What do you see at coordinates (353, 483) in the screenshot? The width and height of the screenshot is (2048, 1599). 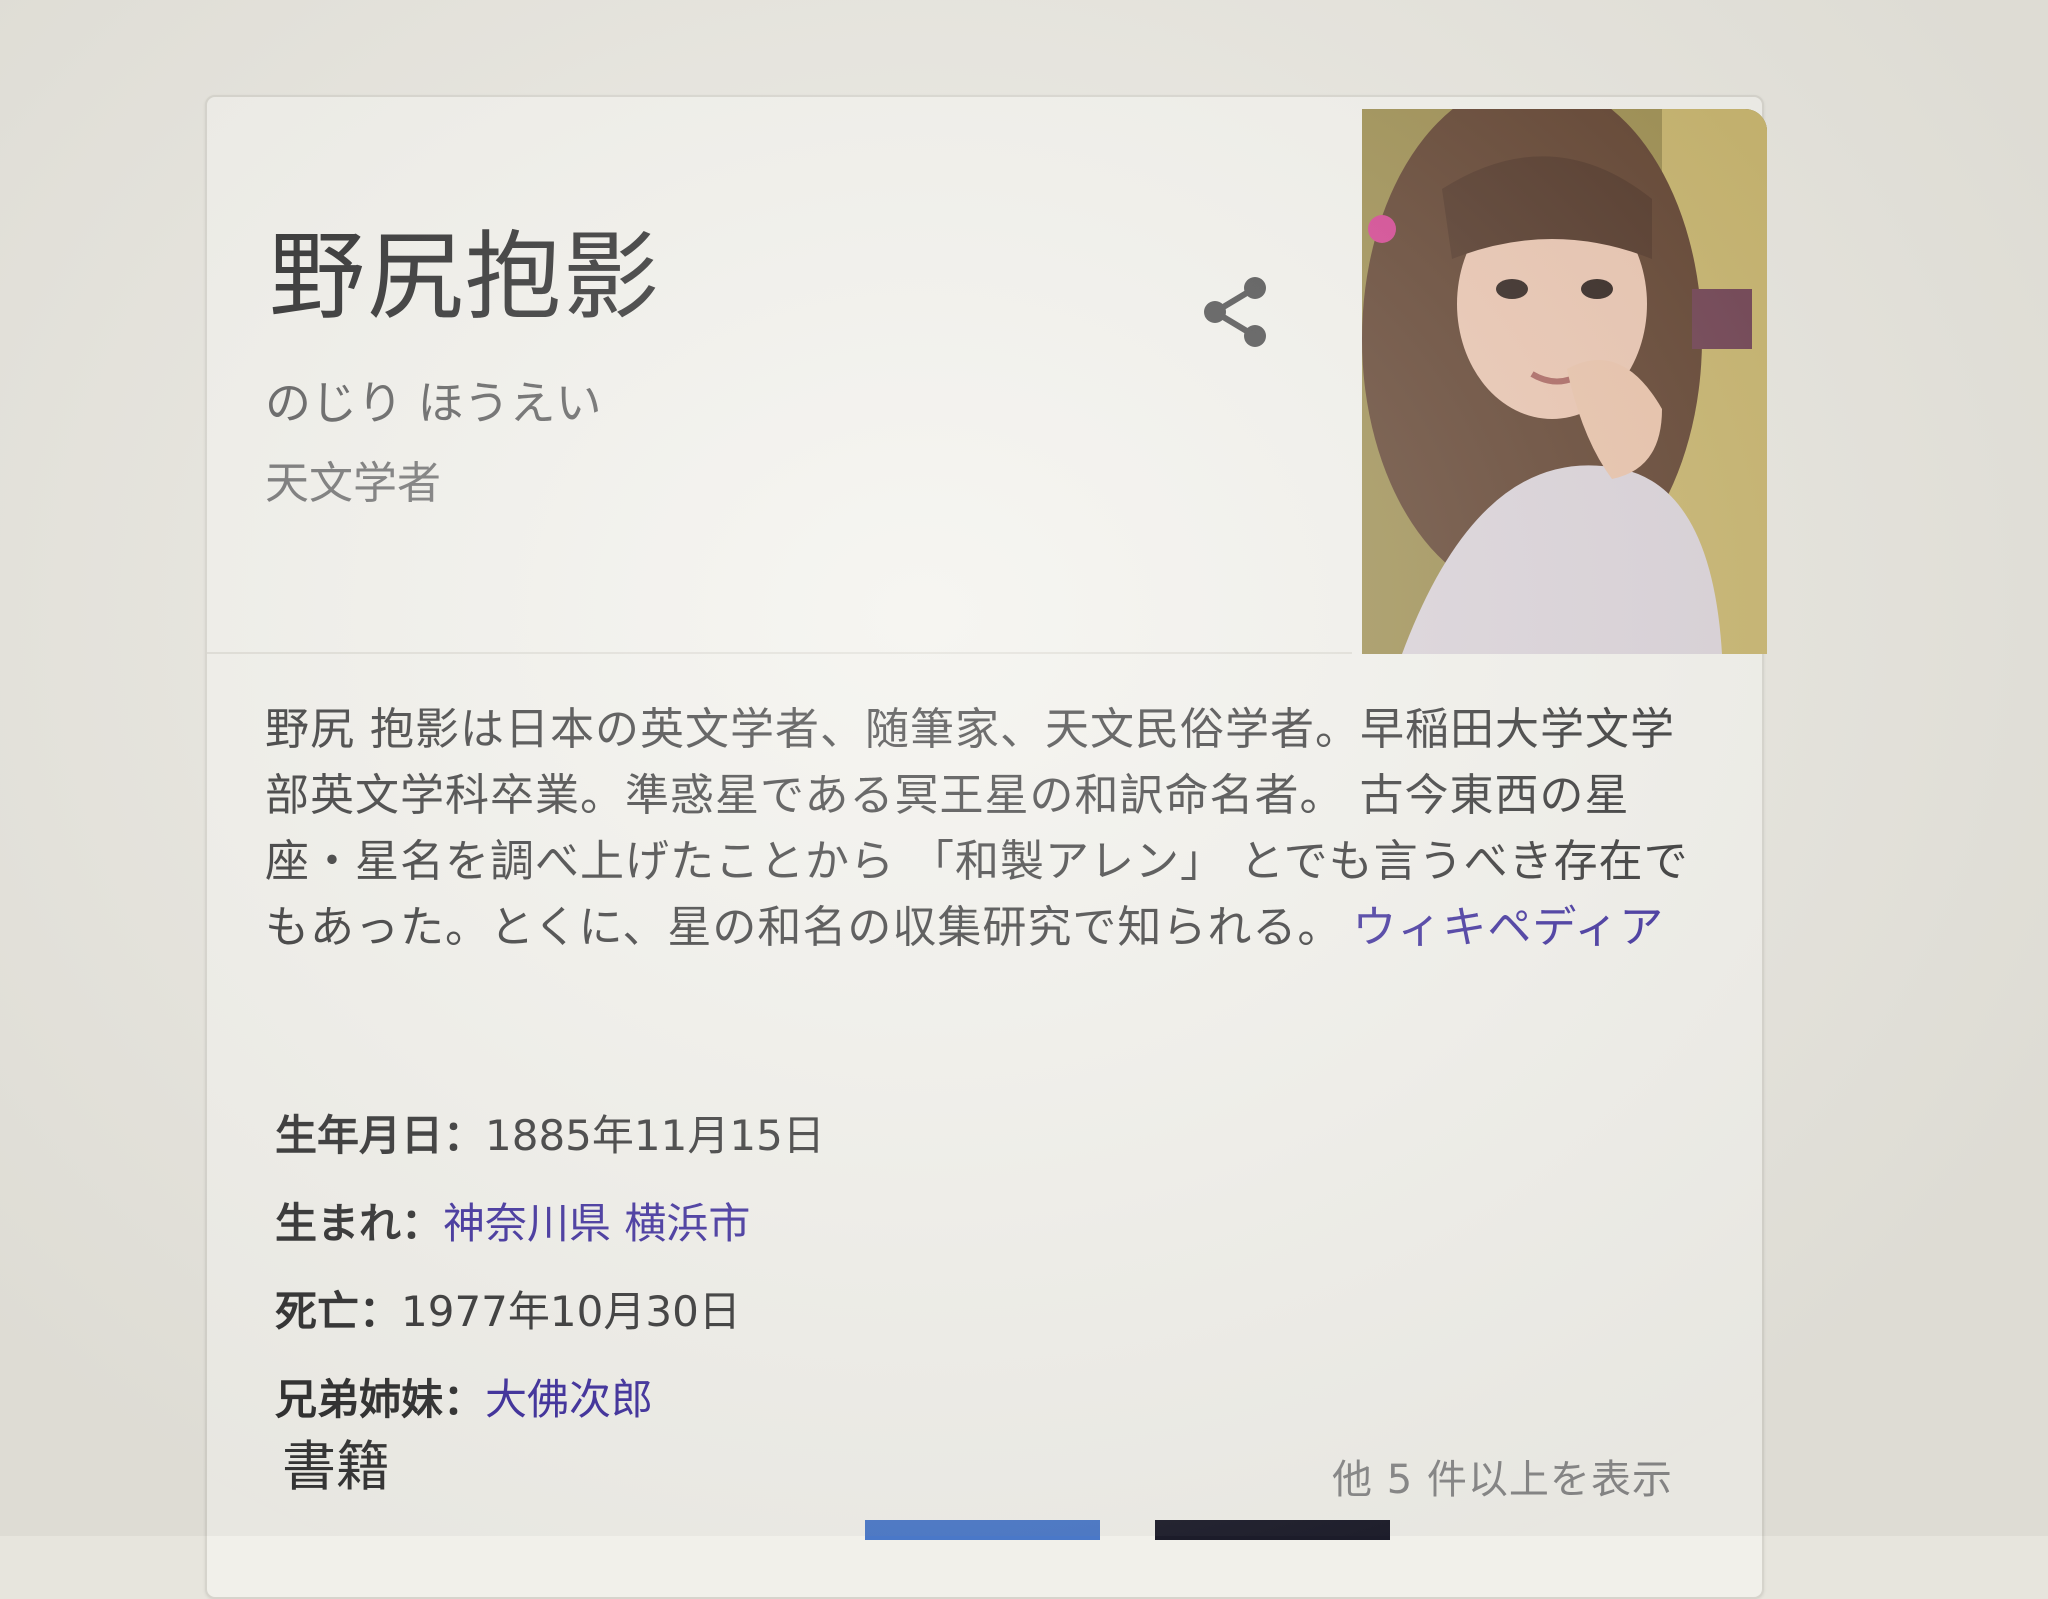 I see `entity-subtitle: 天文学者` at bounding box center [353, 483].